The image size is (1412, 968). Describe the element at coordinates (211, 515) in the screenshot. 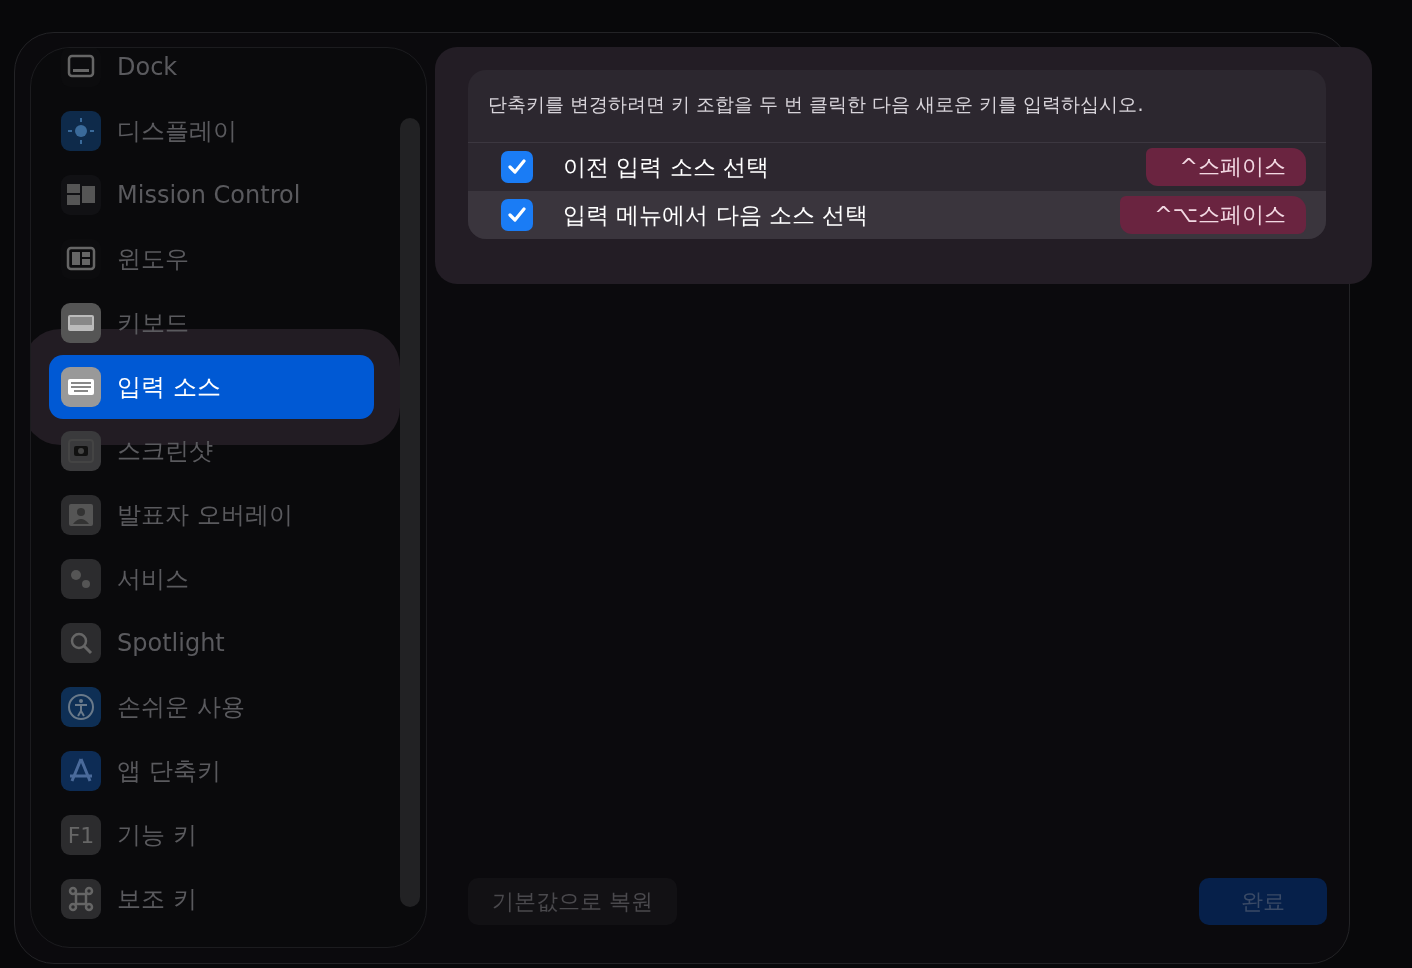

I see `sidebar-item: 발표자 오버레이` at that location.